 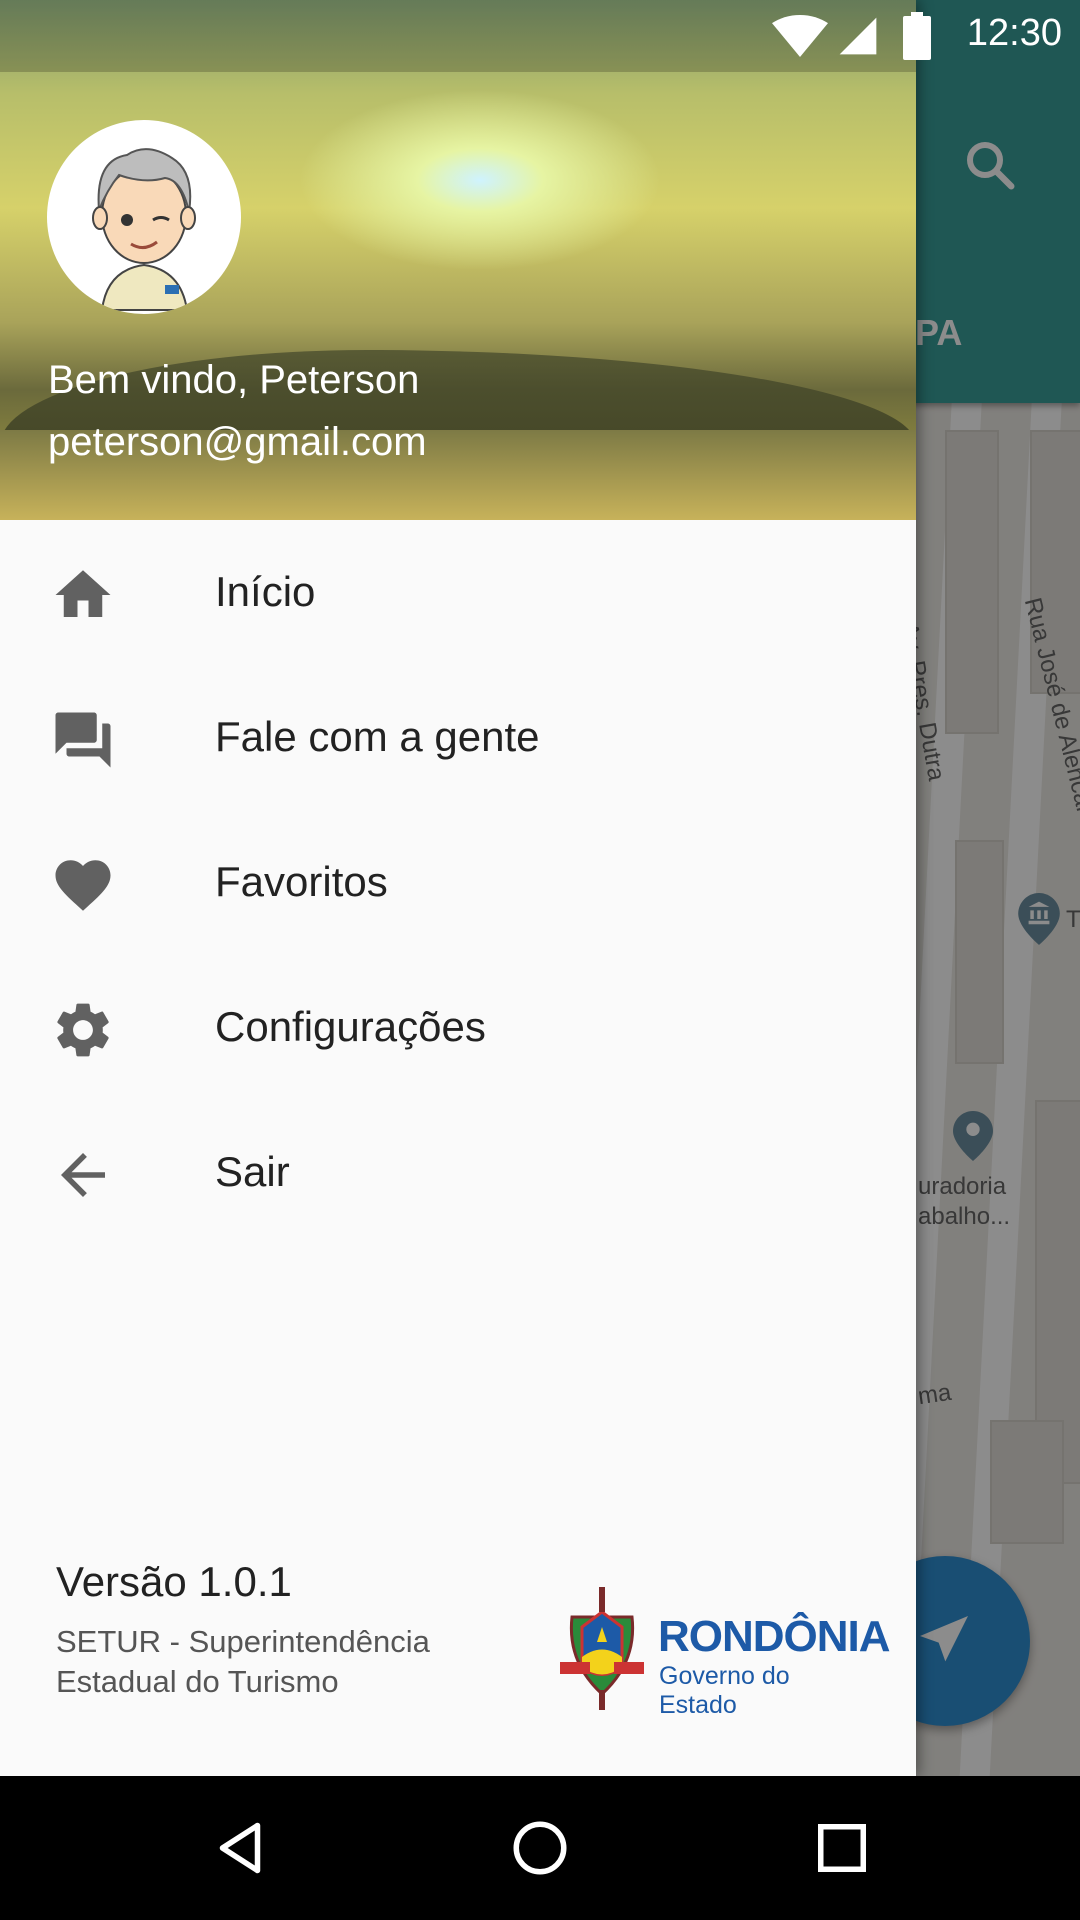 I want to click on menu-item-label: Favoritos, so click(x=301, y=881).